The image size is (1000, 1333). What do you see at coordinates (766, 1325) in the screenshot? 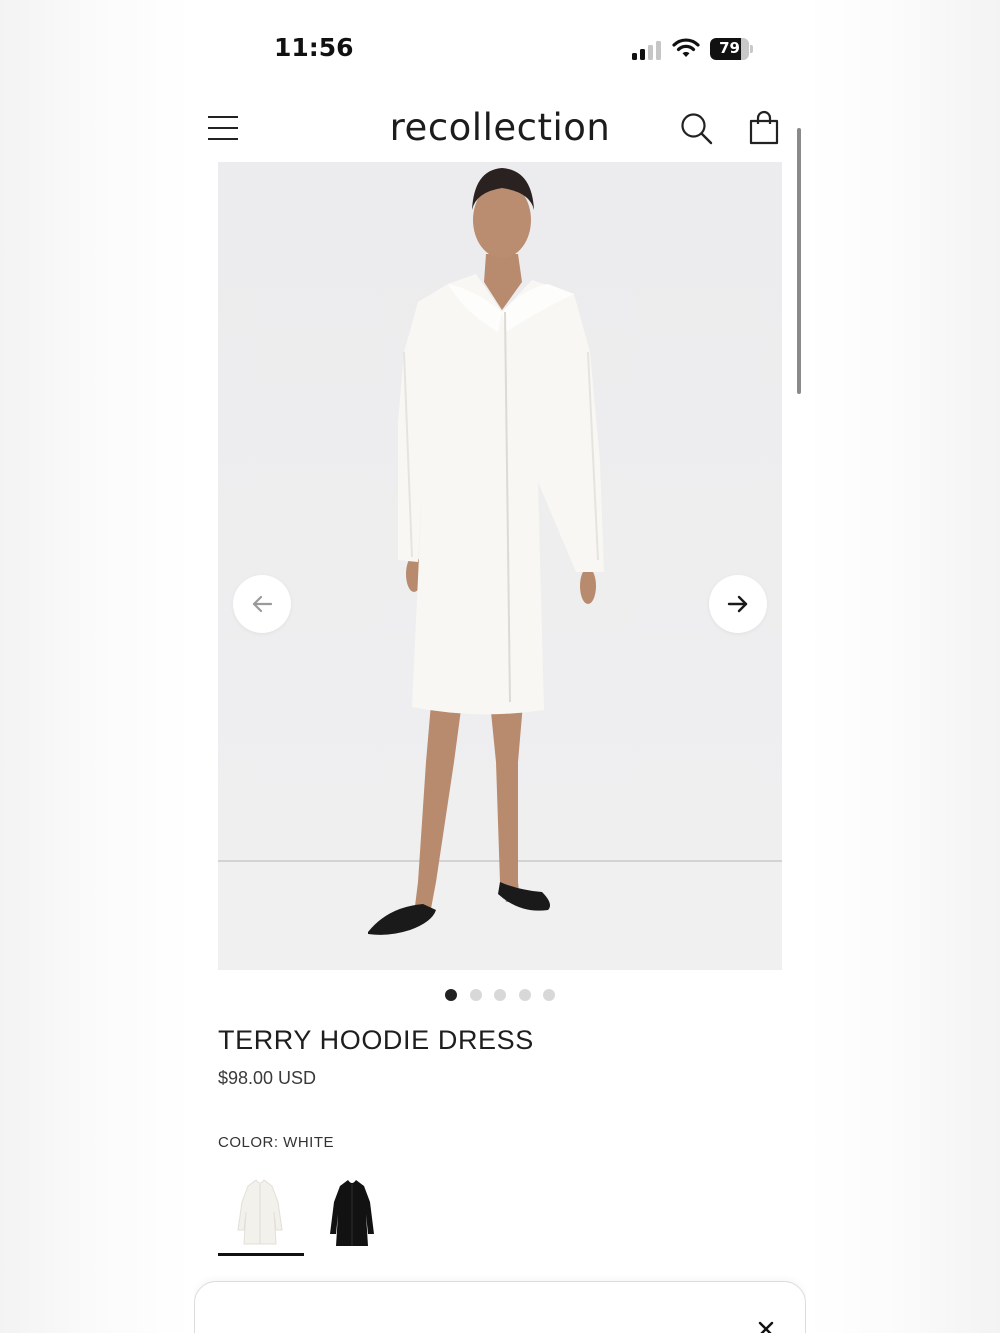
I see `close-icon` at bounding box center [766, 1325].